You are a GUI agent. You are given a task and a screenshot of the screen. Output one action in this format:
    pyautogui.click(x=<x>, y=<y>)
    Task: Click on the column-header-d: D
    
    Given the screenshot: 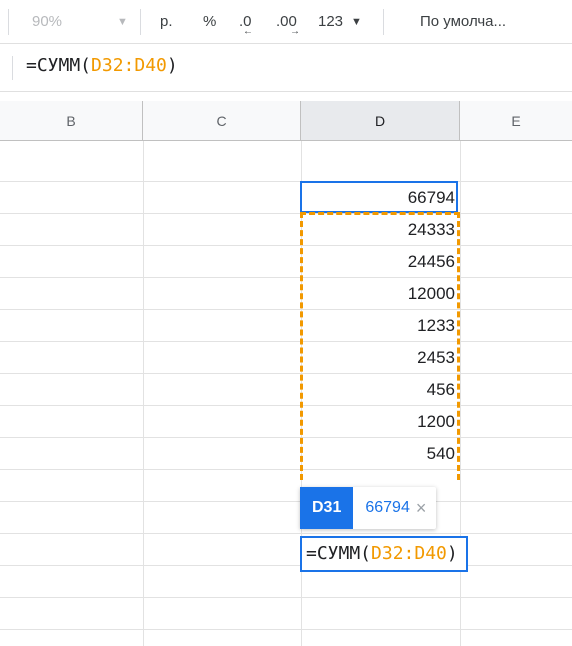 What is the action you would take?
    pyautogui.click(x=380, y=121)
    